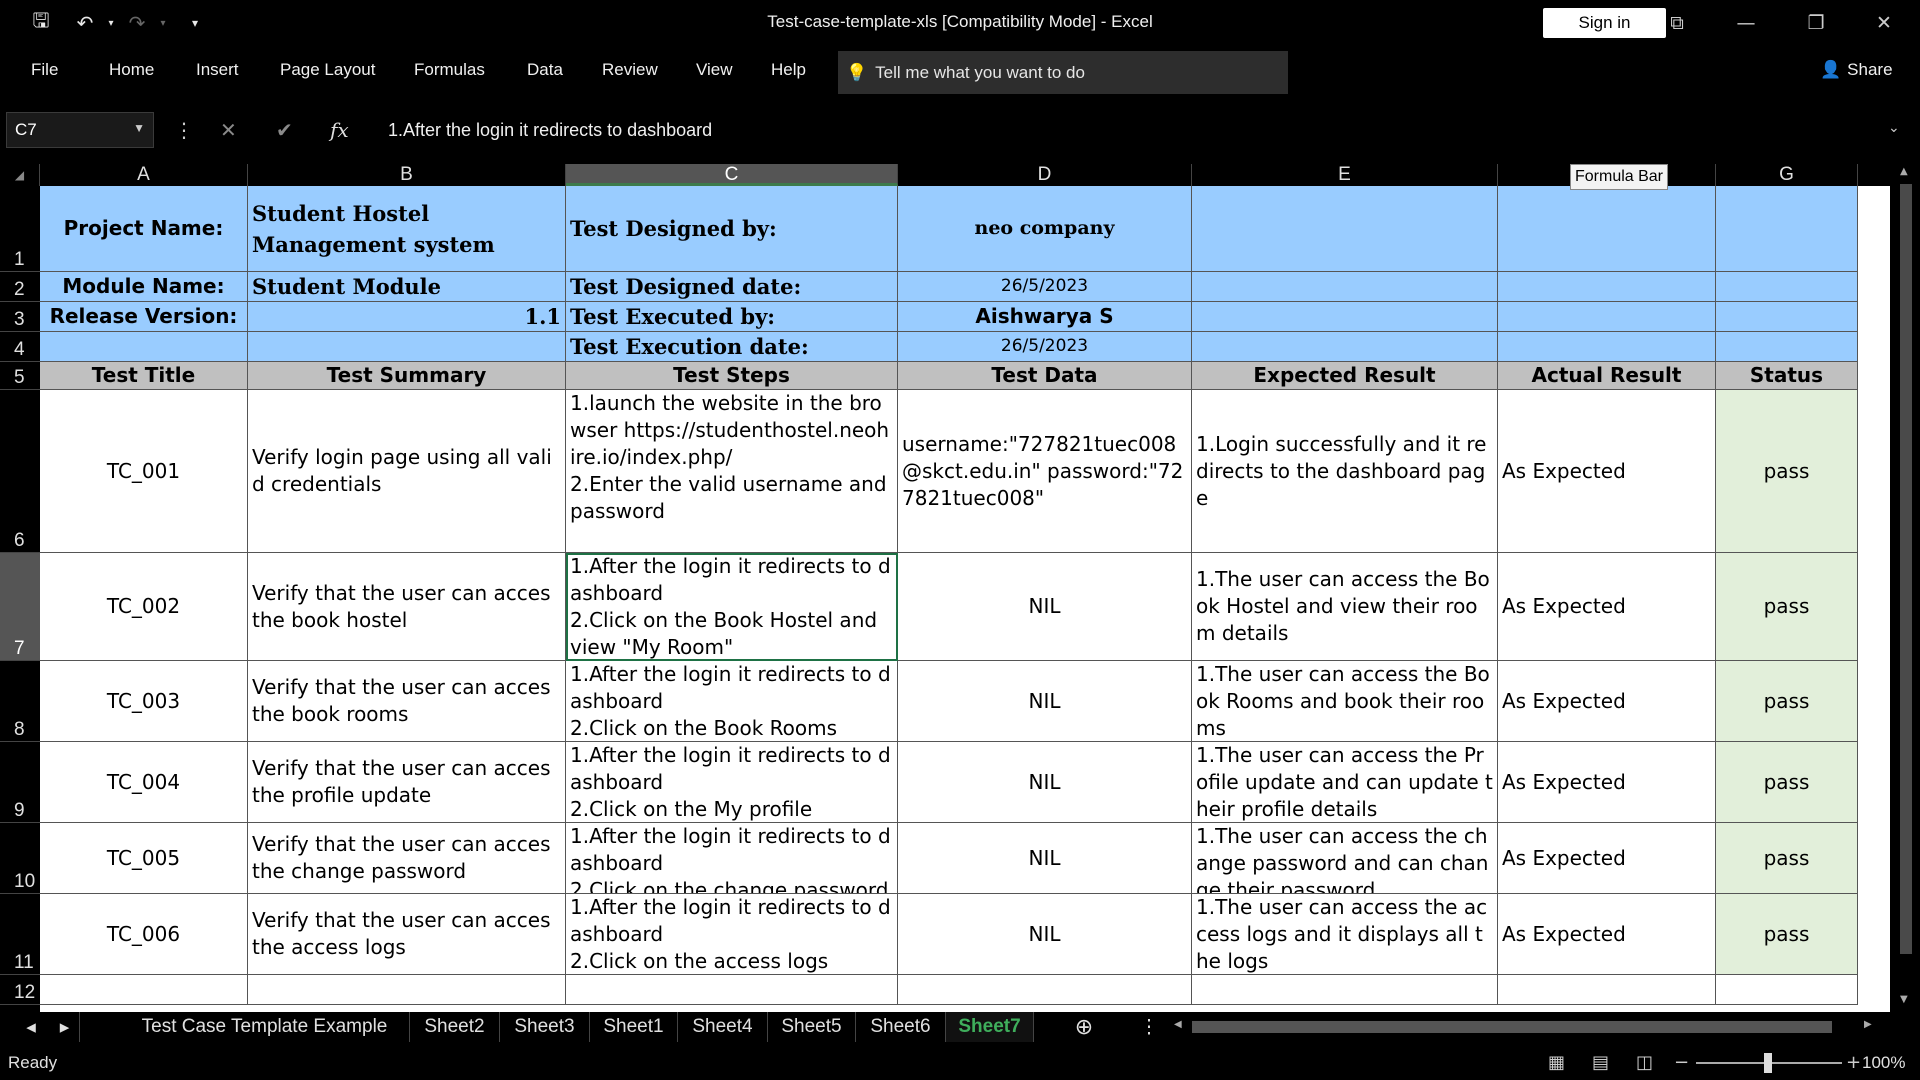 This screenshot has height=1080, width=1920. What do you see at coordinates (339, 130) in the screenshot?
I see `insert-function-icon: fx` at bounding box center [339, 130].